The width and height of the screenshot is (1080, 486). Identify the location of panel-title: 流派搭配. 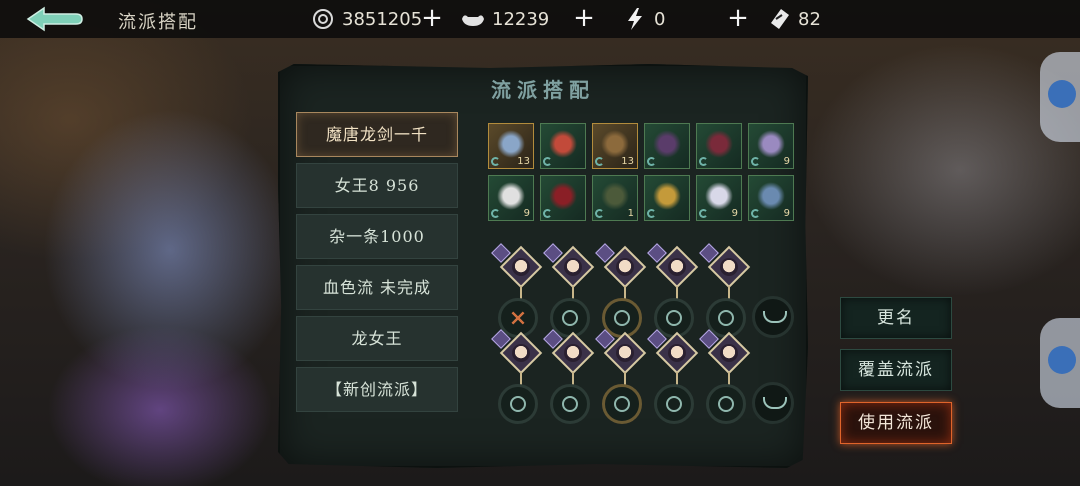
(543, 90).